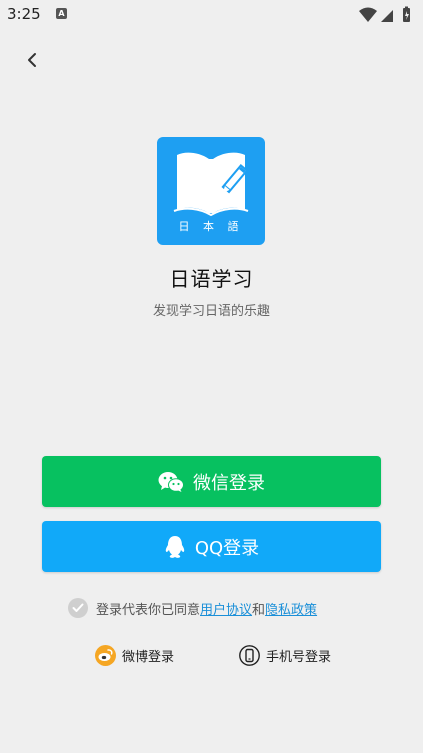 Image resolution: width=423 pixels, height=753 pixels. What do you see at coordinates (299, 657) in the screenshot?
I see `phone-login-label: 手机号登录` at bounding box center [299, 657].